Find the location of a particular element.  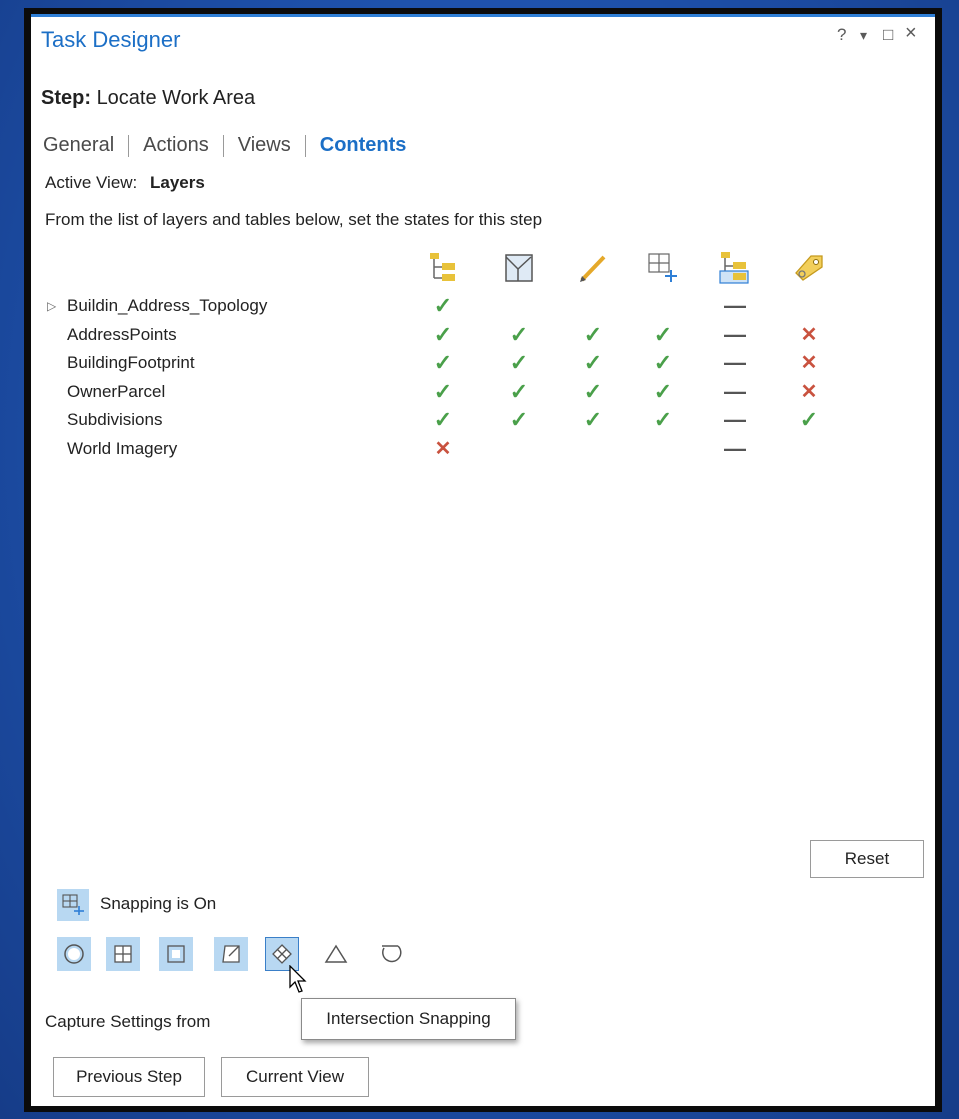

tab-general: General is located at coordinates (78, 145).